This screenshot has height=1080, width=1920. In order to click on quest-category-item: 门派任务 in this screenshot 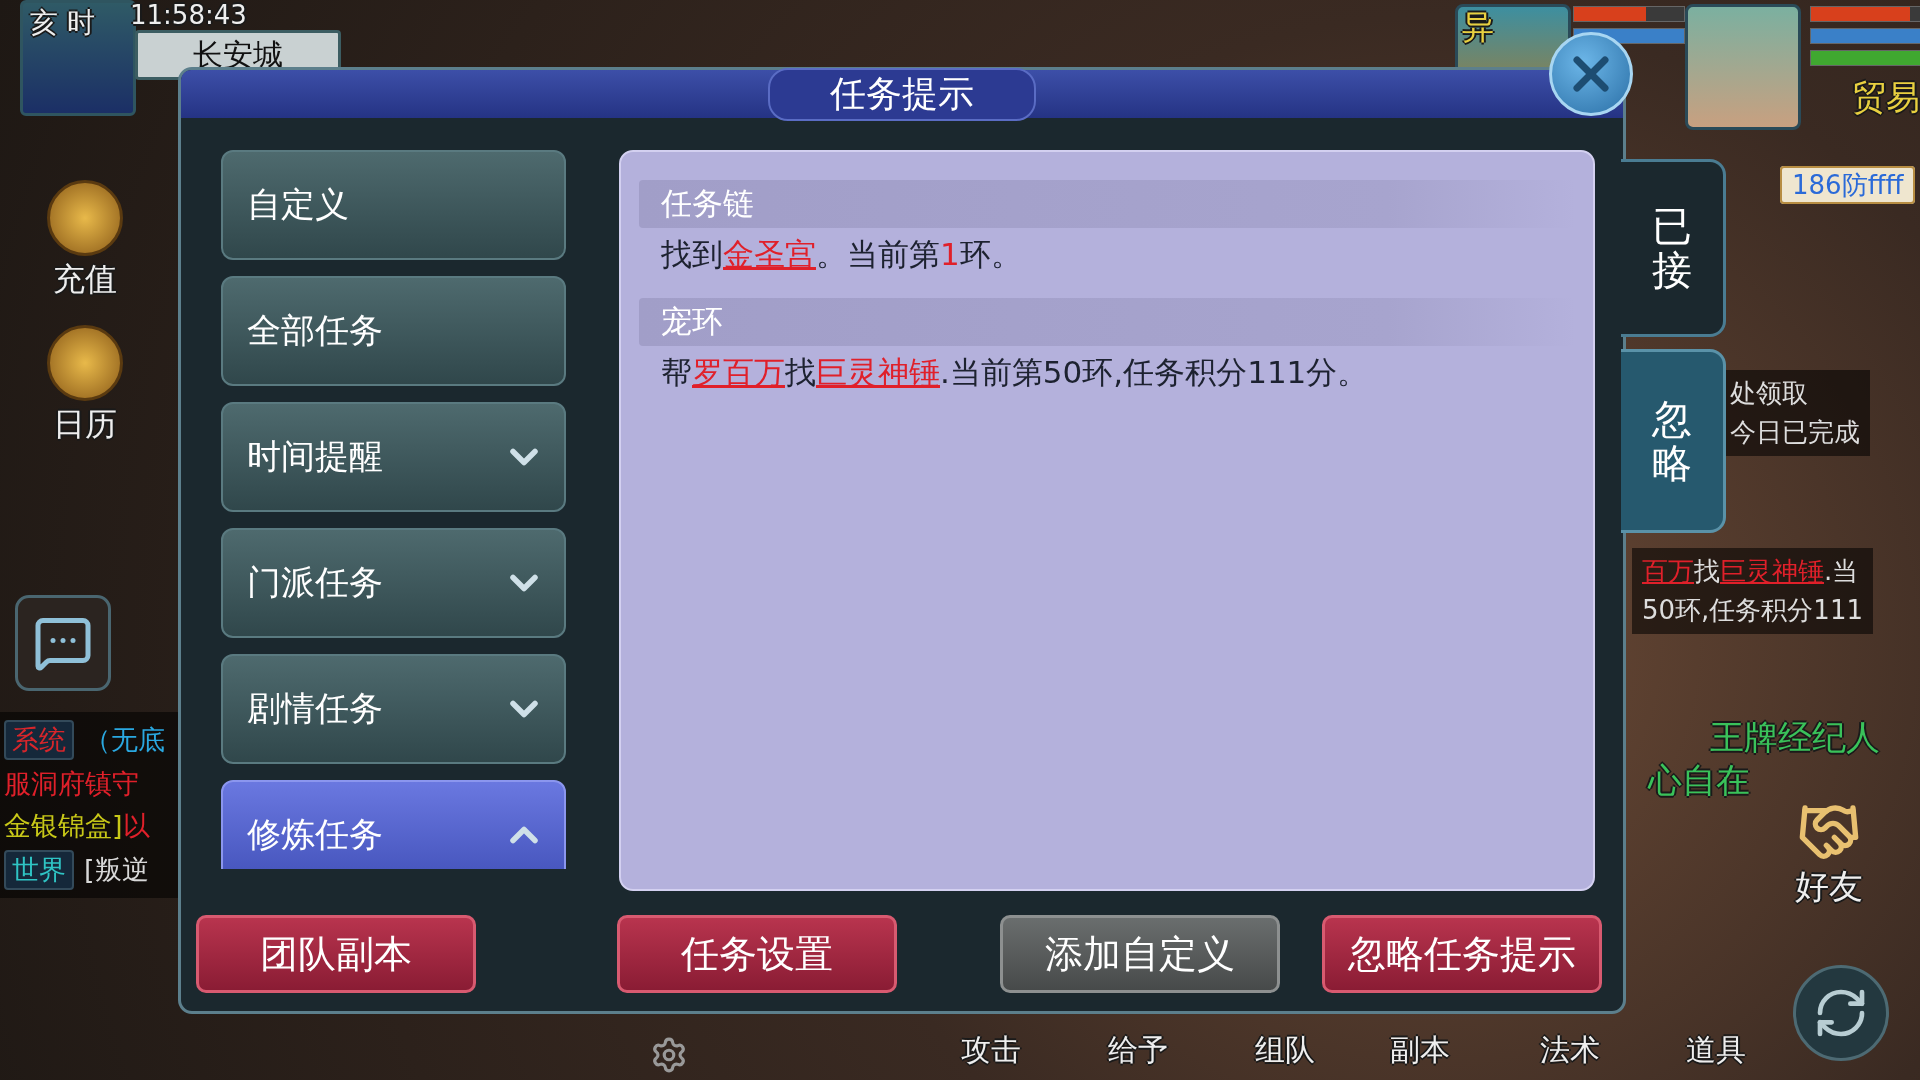, I will do `click(393, 583)`.